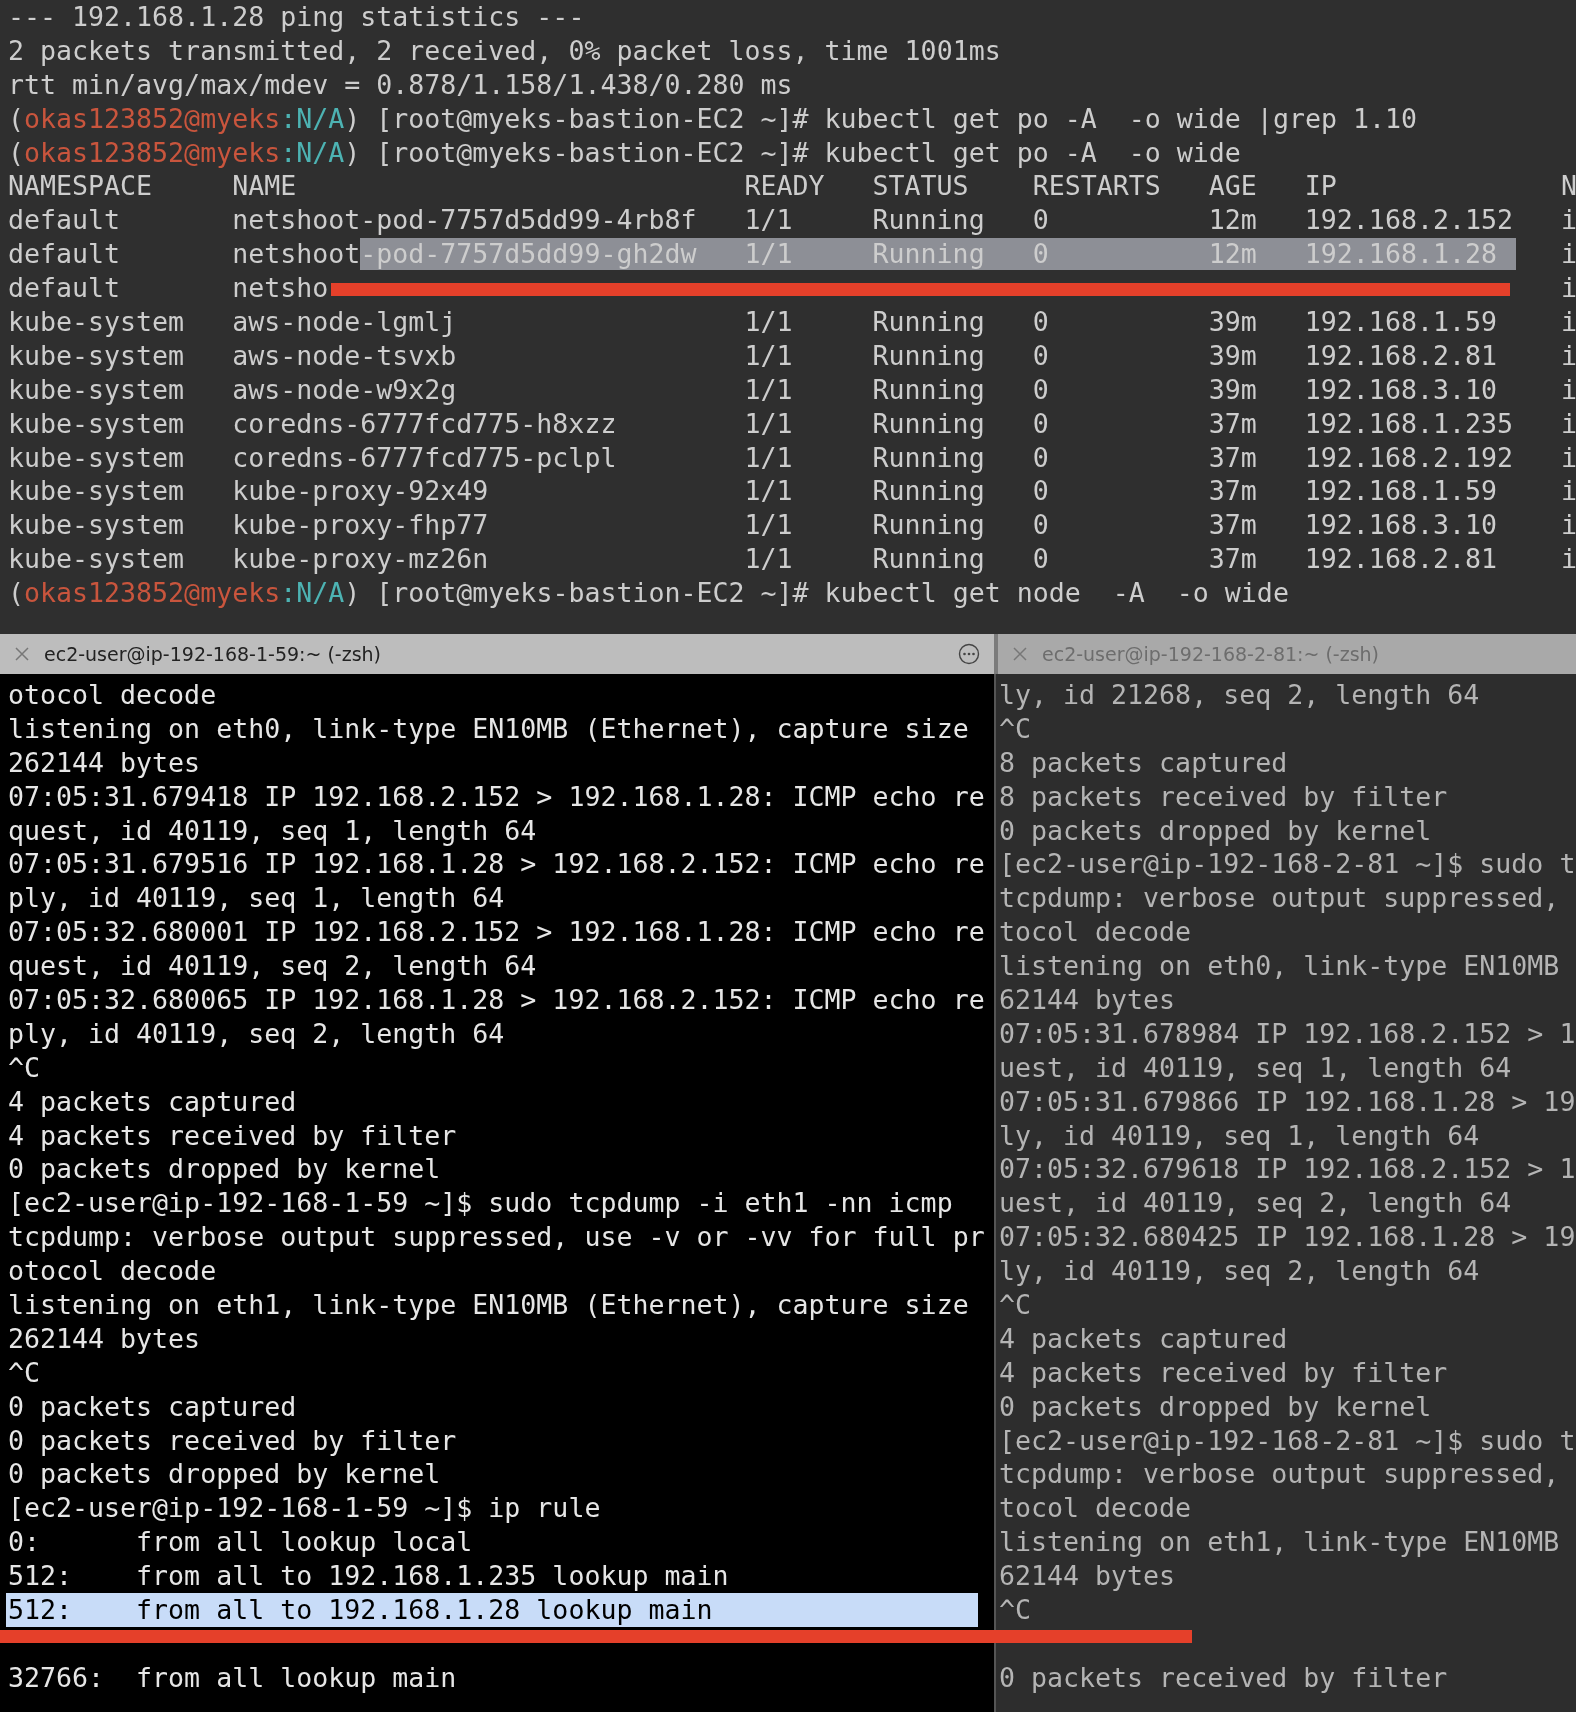  What do you see at coordinates (1287, 1169) in the screenshot?
I see `terminal-line: 07:05:32.679618 IP 192.168.2.152 > 1` at bounding box center [1287, 1169].